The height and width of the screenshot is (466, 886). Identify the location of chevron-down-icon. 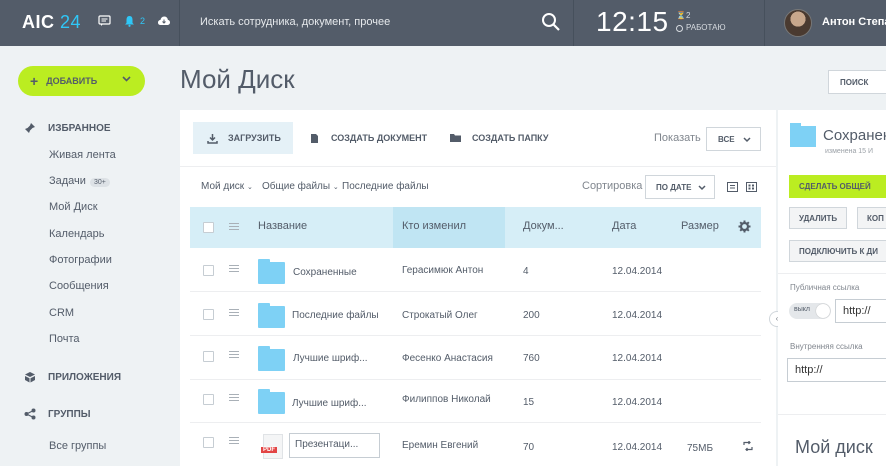
(747, 140).